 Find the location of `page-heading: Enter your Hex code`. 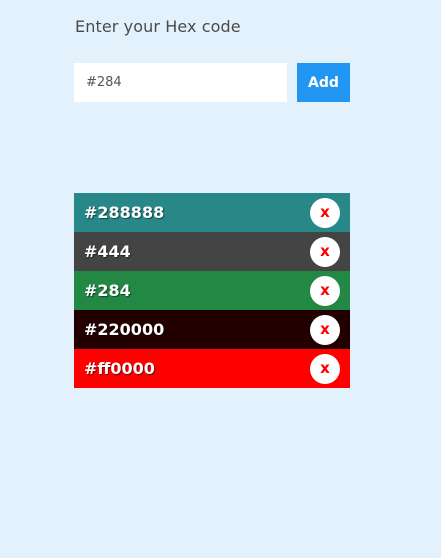

page-heading: Enter your Hex code is located at coordinates (158, 26).